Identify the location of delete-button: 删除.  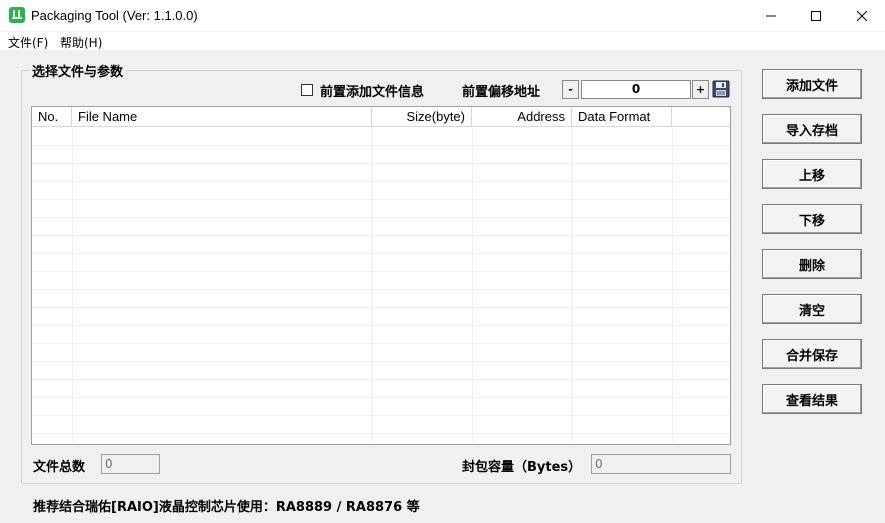
(812, 264).